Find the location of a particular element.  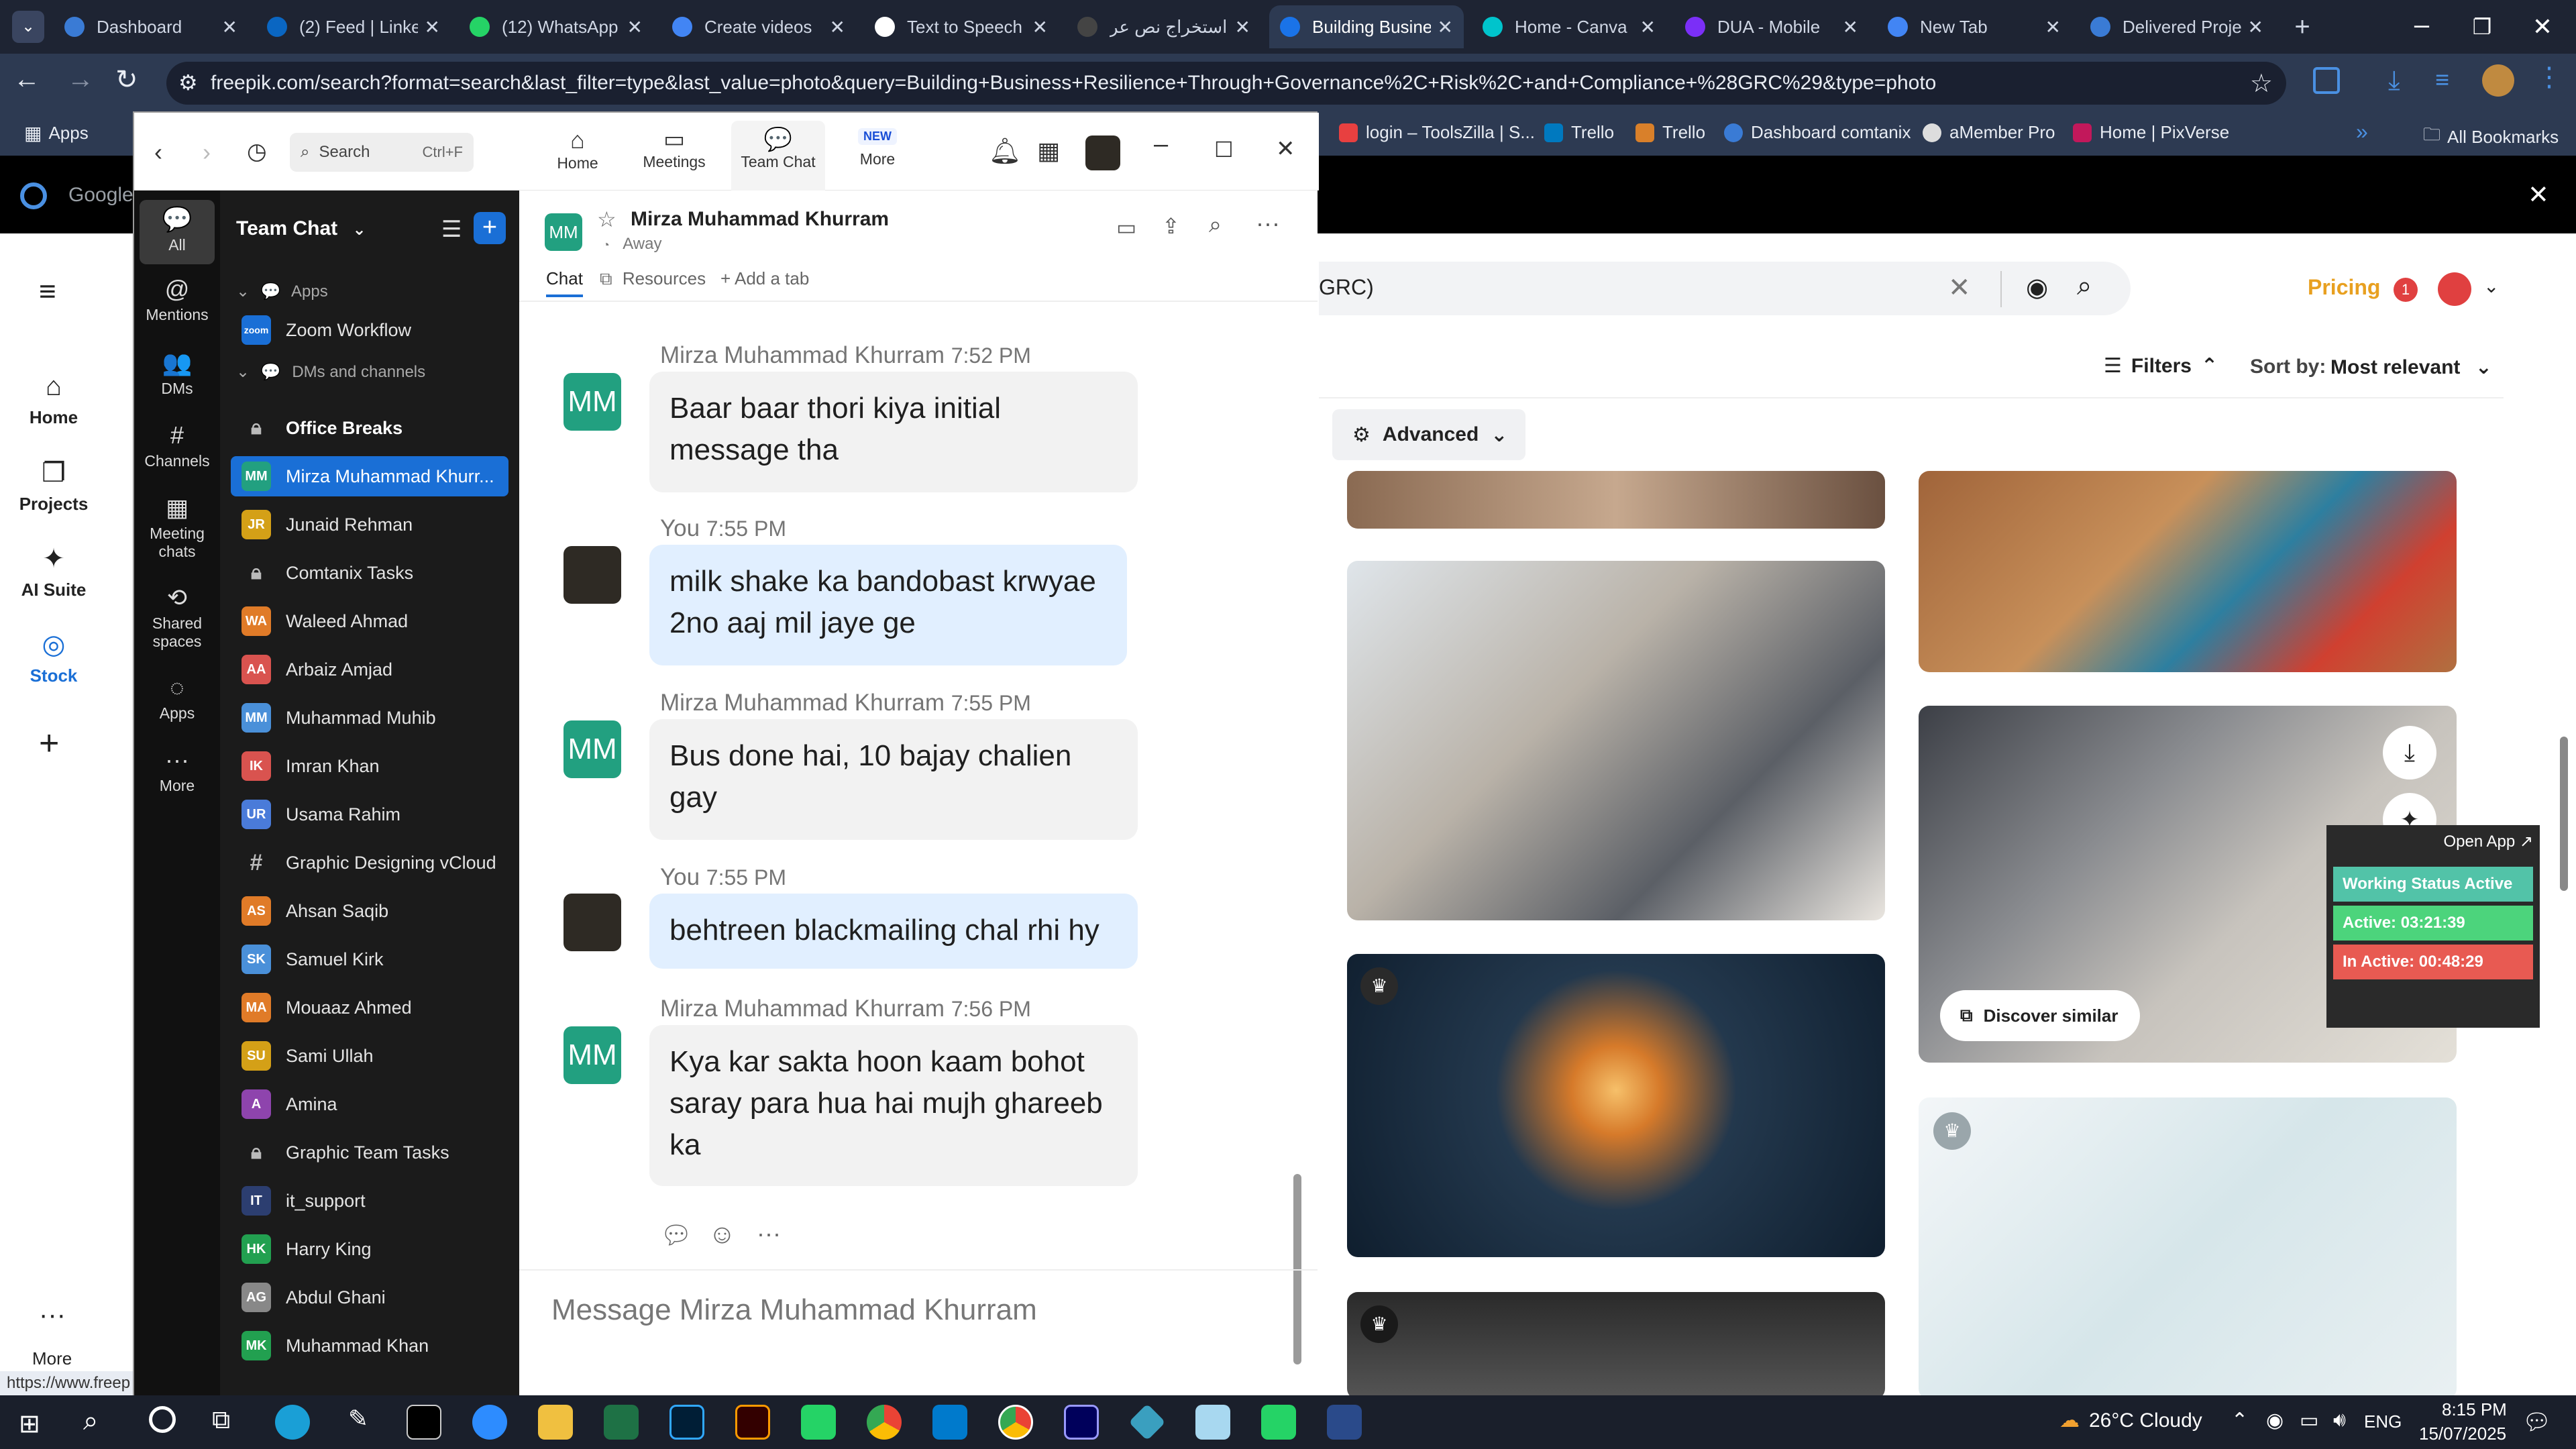

dms-section-header: ⌄ 💬 DMs and channels is located at coordinates (330, 372).